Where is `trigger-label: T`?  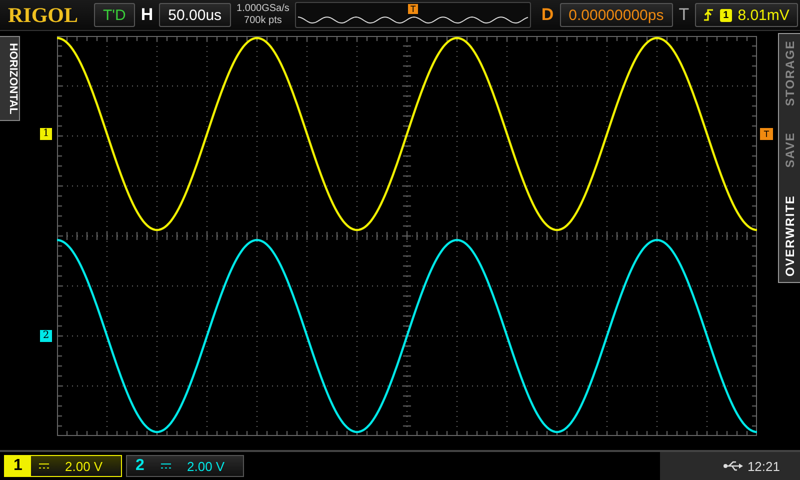 trigger-label: T is located at coordinates (684, 15).